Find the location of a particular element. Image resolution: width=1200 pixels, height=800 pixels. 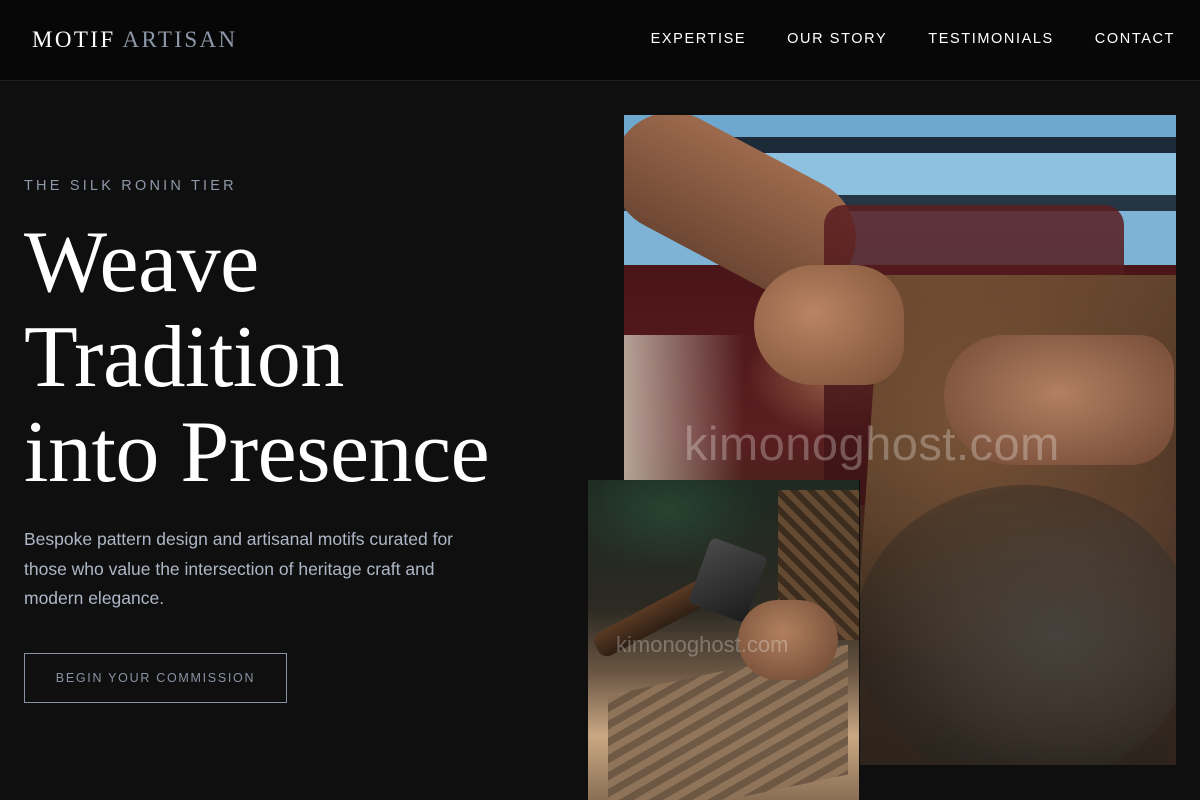

headline-line-3: into Presence is located at coordinates (257, 452).